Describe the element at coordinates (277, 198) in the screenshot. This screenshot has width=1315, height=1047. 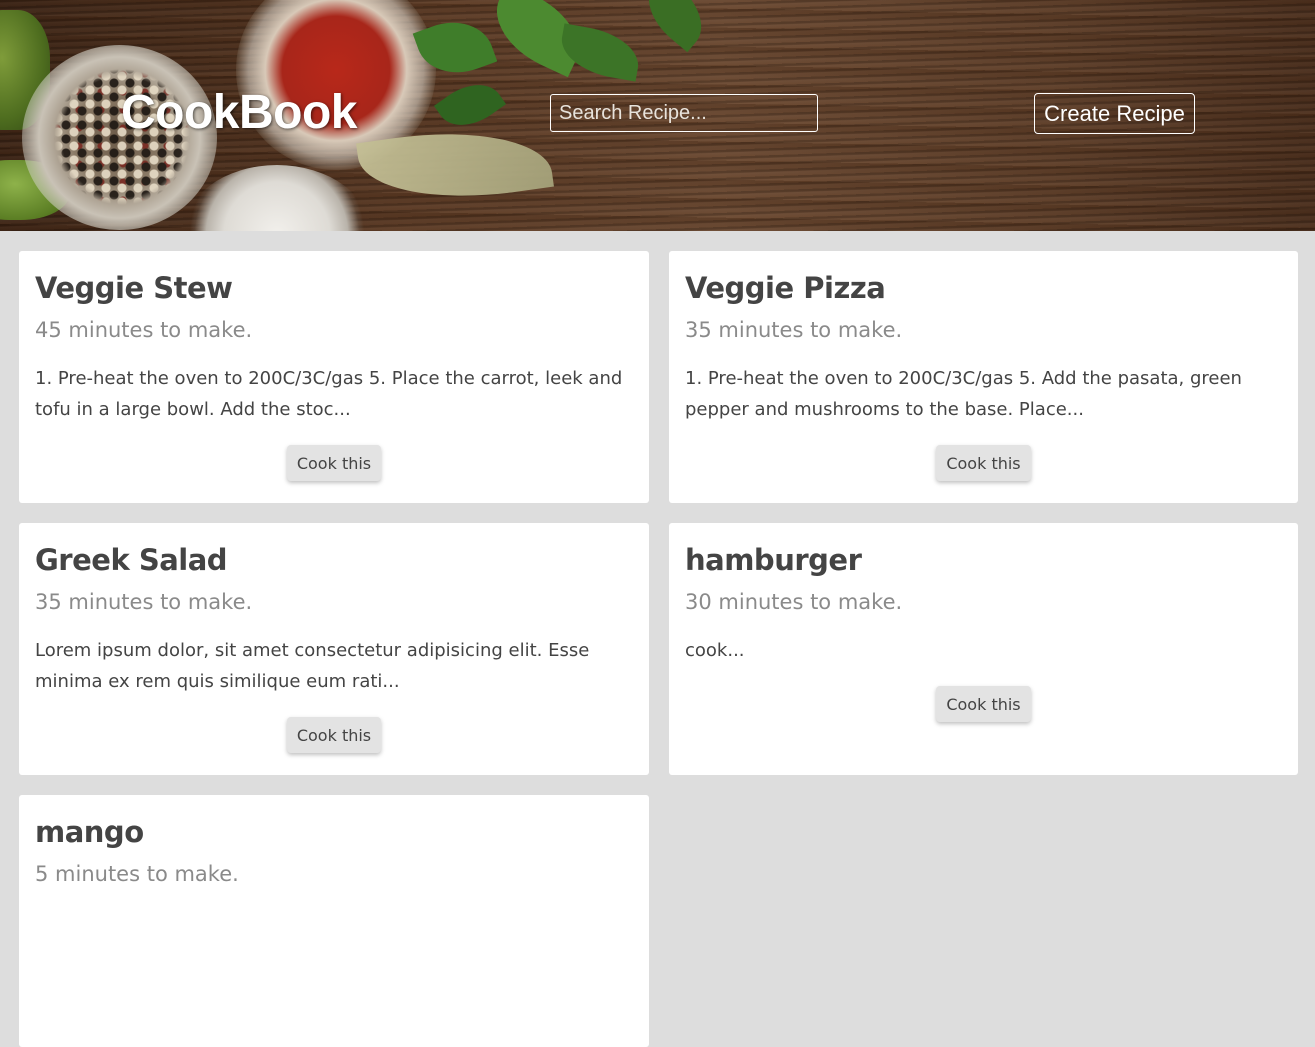
I see `salt-jar-image` at that location.